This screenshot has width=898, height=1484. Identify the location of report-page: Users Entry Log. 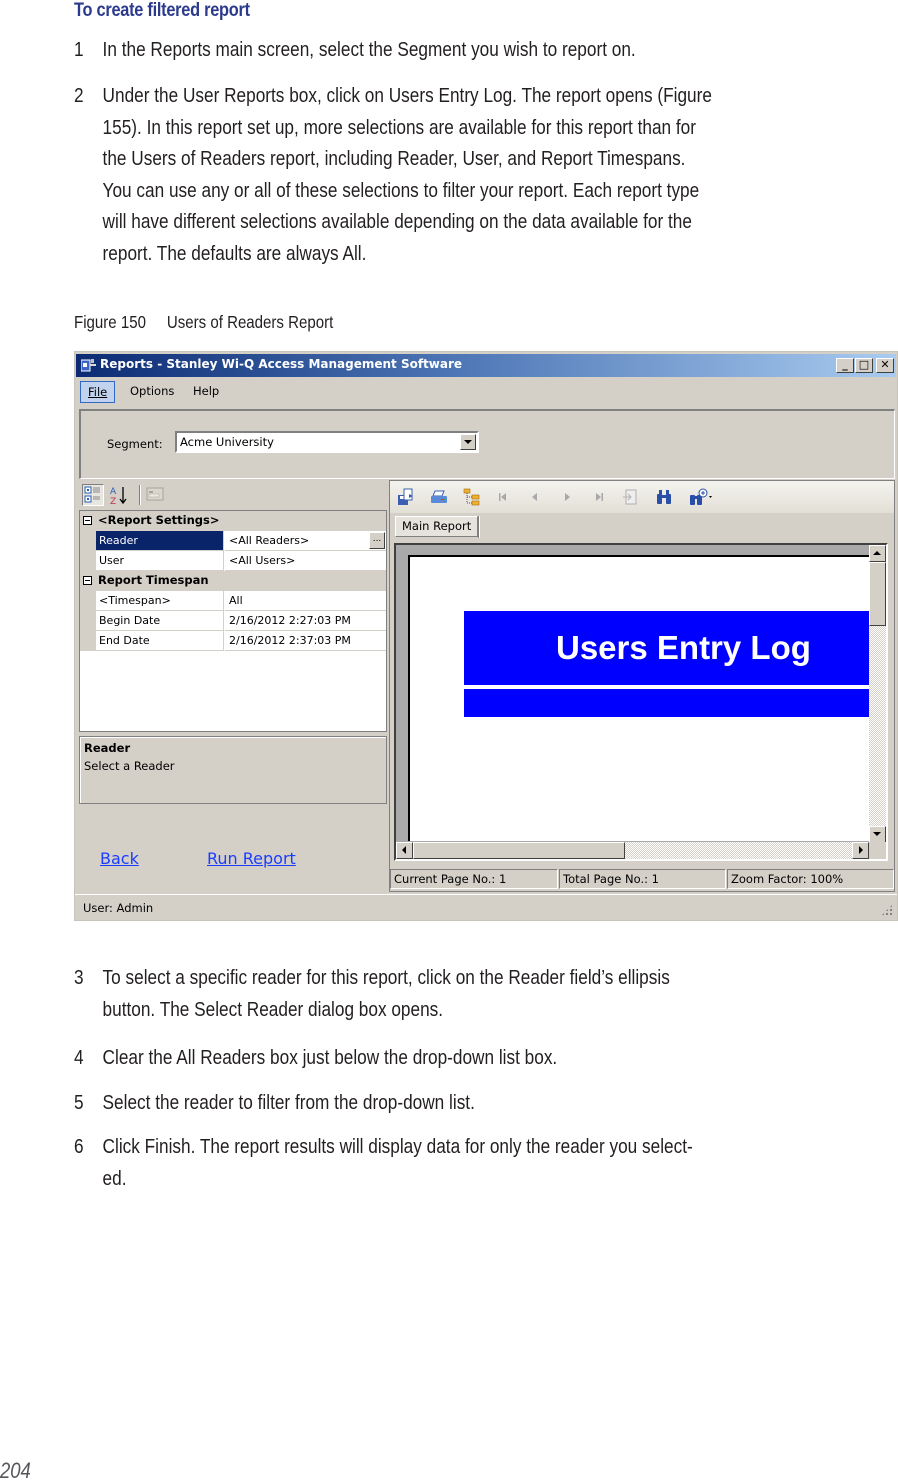
(639, 698).